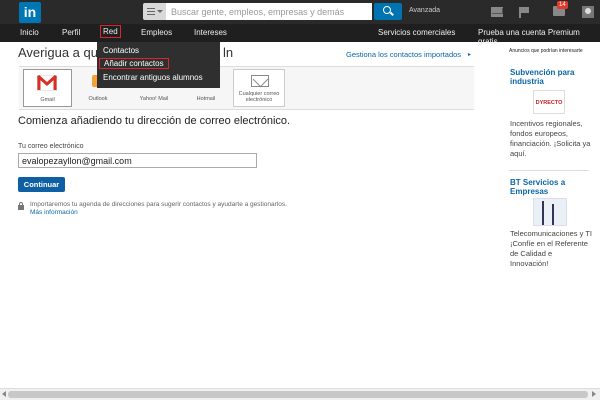 Image resolution: width=600 pixels, height=400 pixels. I want to click on more-info-link: Más información, so click(54, 212).